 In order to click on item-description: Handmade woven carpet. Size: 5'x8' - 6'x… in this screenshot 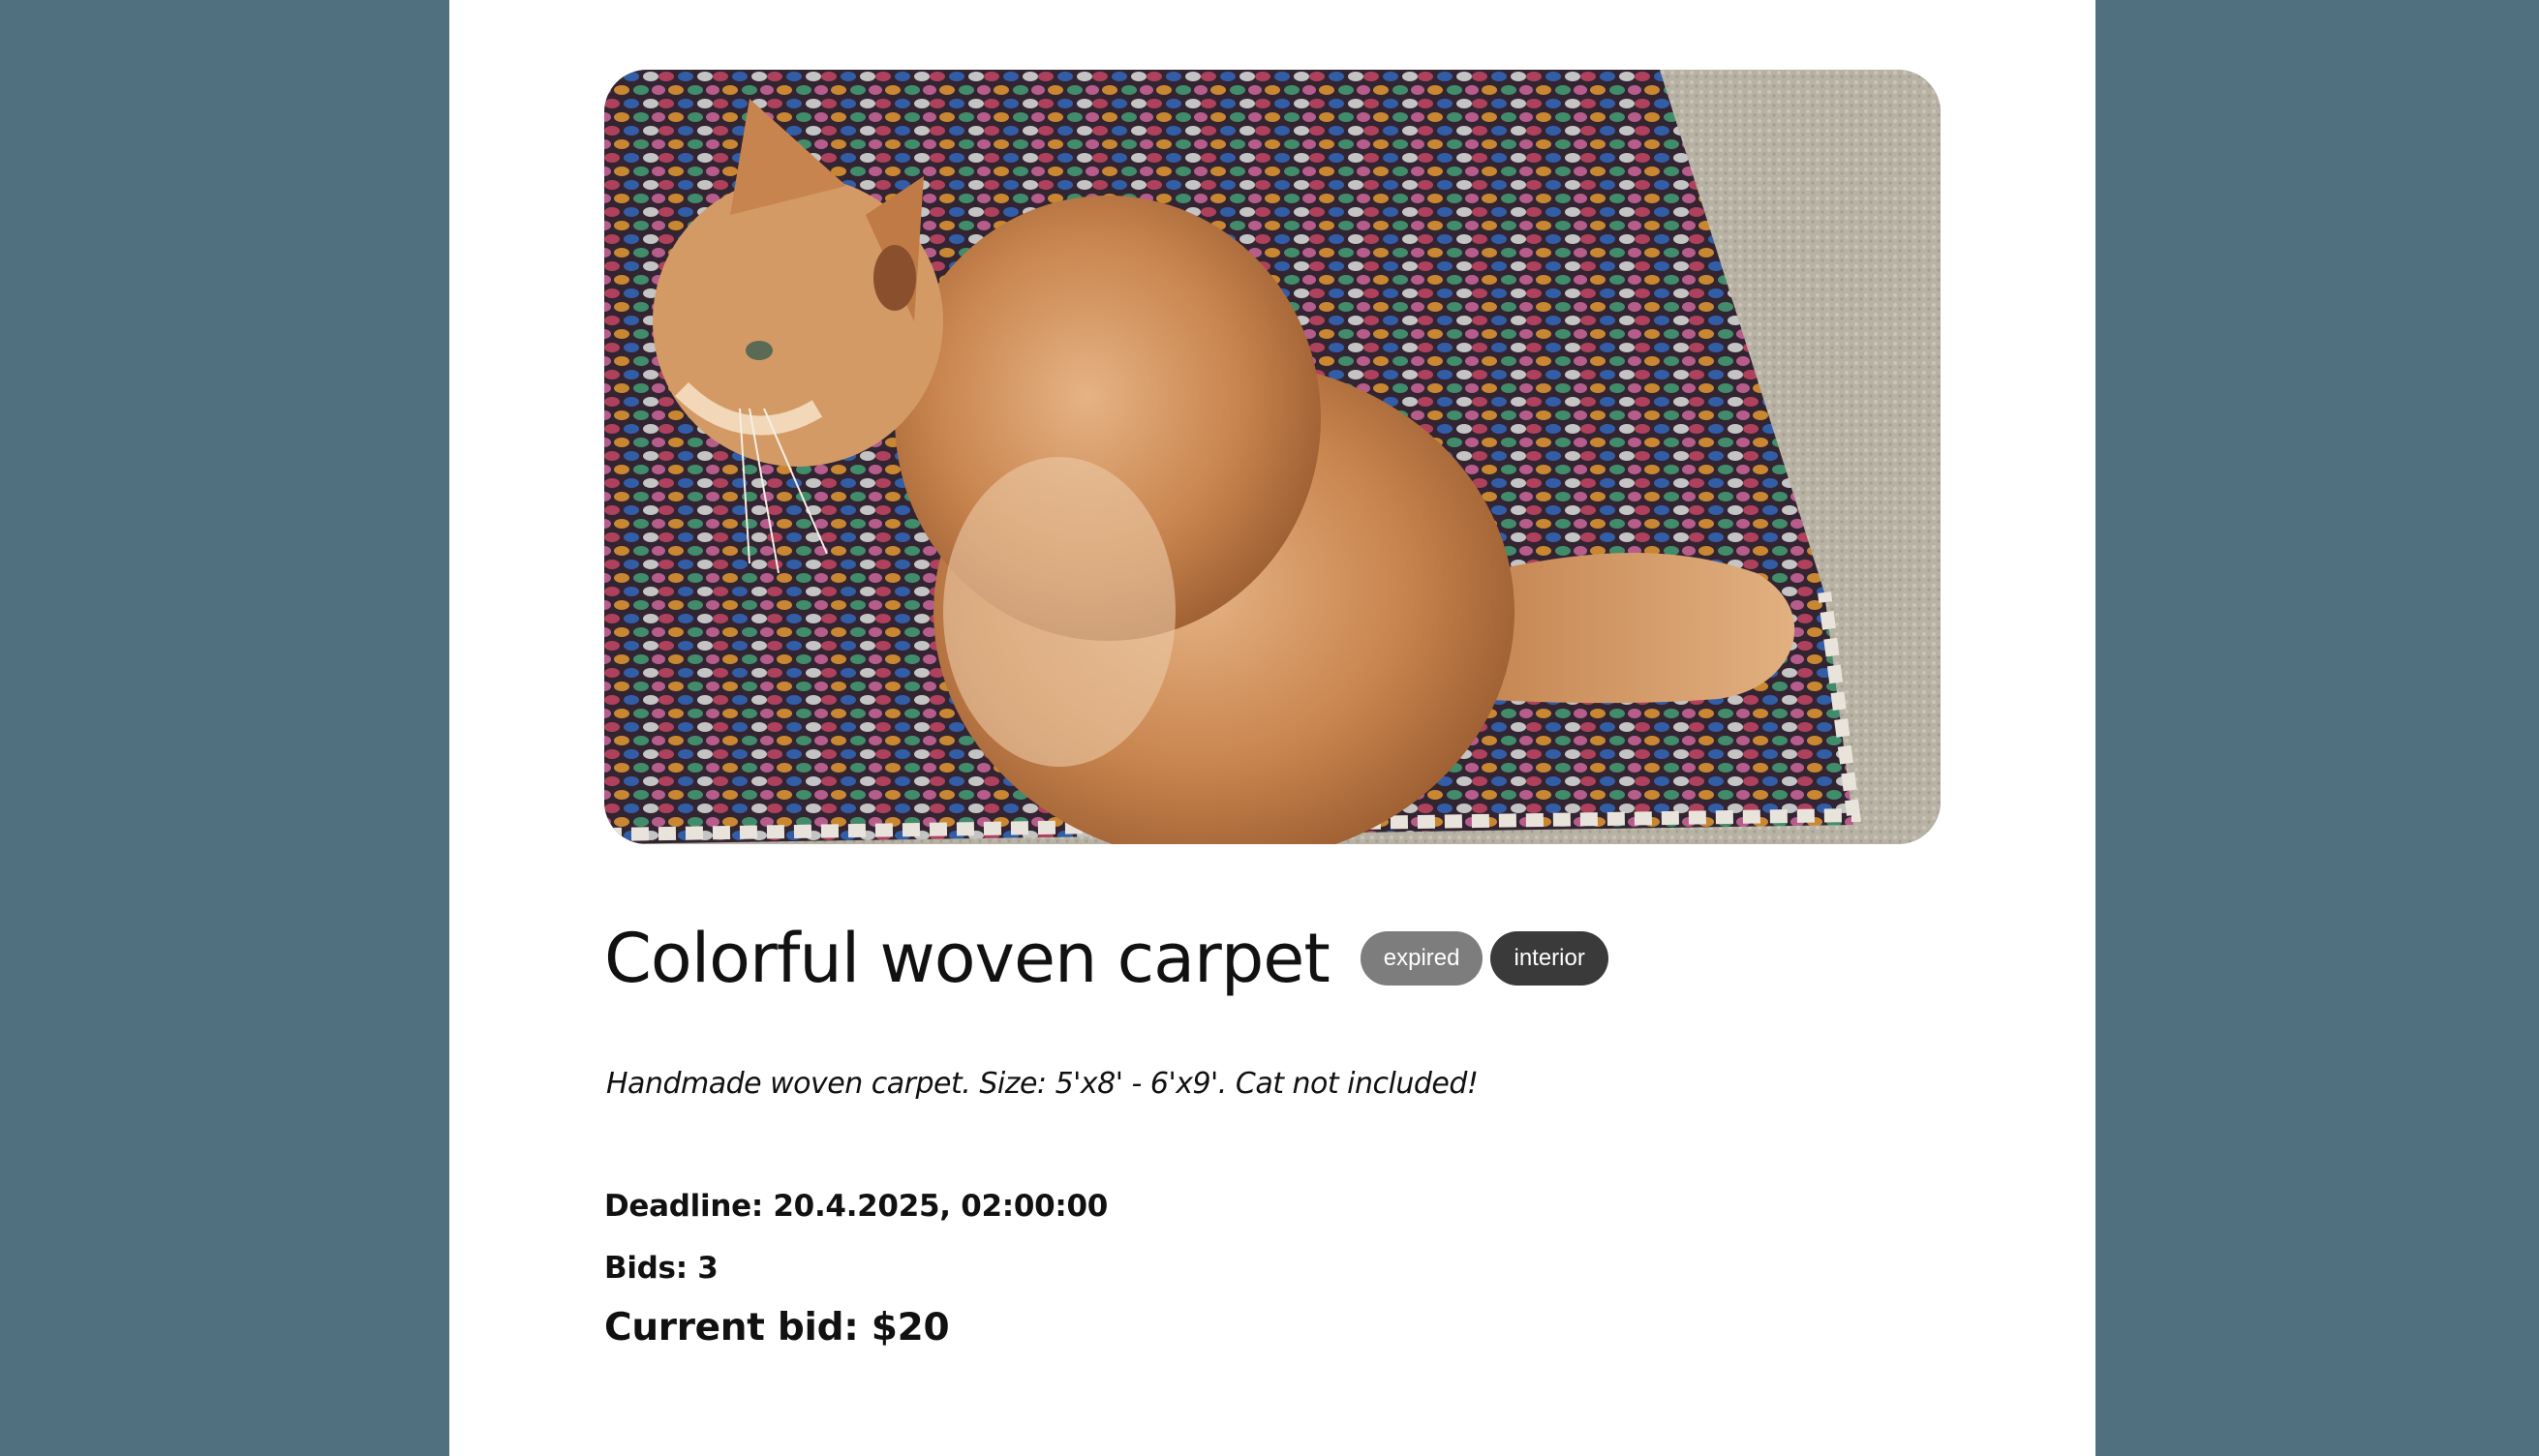, I will do `click(1042, 1084)`.